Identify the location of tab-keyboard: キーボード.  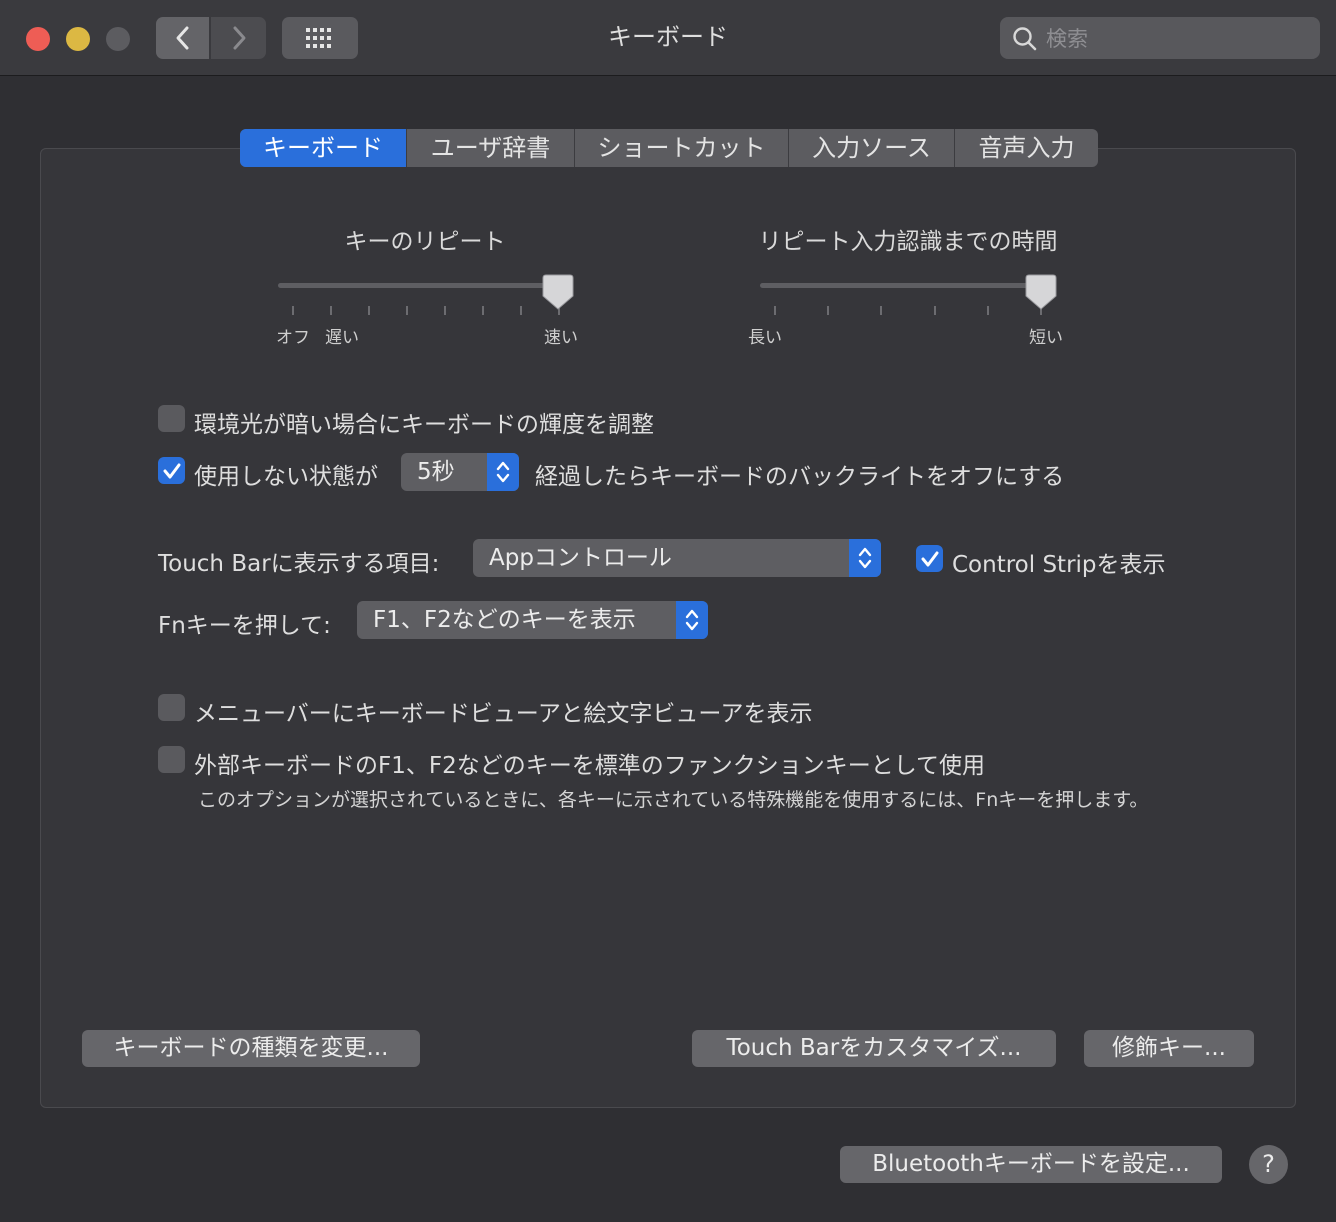
(323, 148).